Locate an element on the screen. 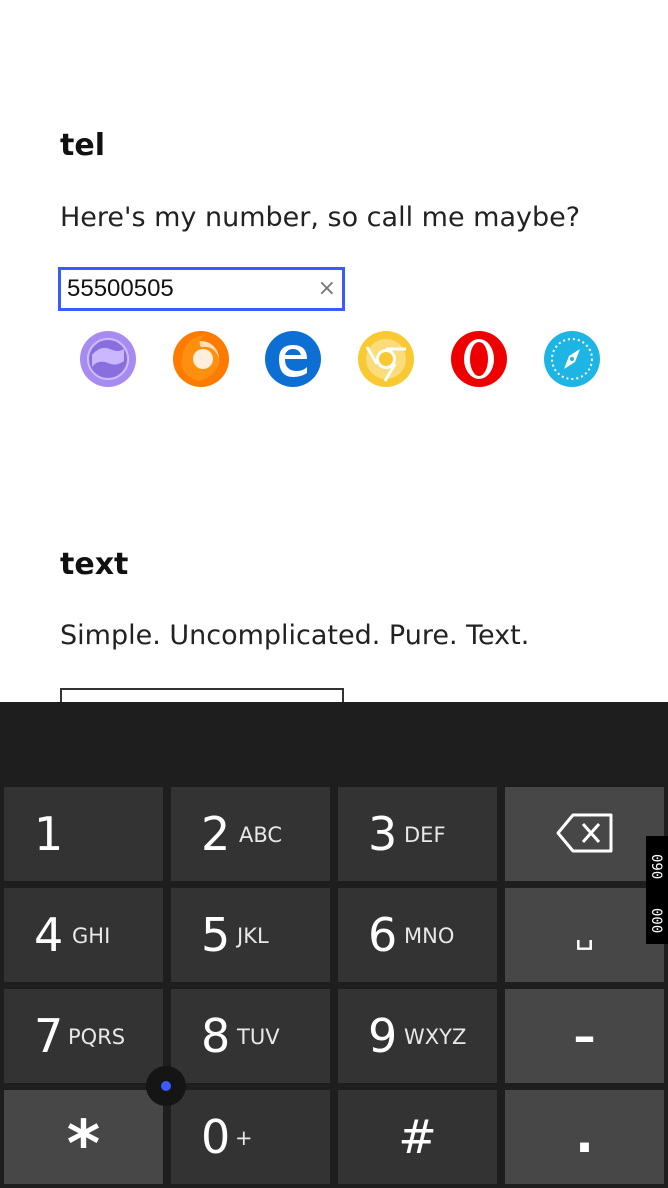 Image resolution: width=668 pixels, height=1188 pixels. text-section-title: text is located at coordinates (94, 564).